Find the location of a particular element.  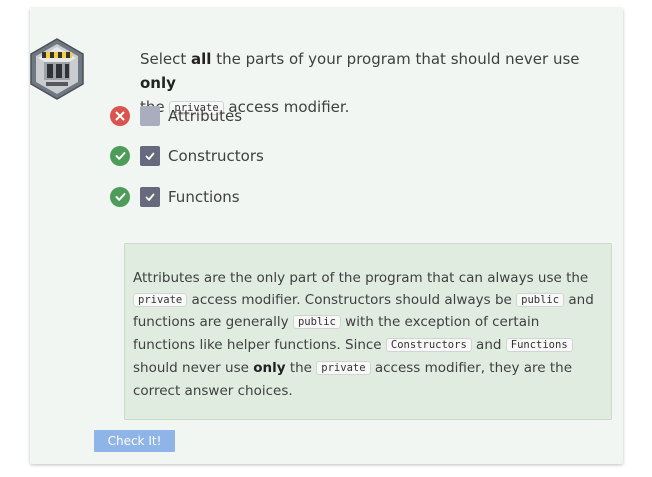

option-functions: Functions is located at coordinates (175, 197).